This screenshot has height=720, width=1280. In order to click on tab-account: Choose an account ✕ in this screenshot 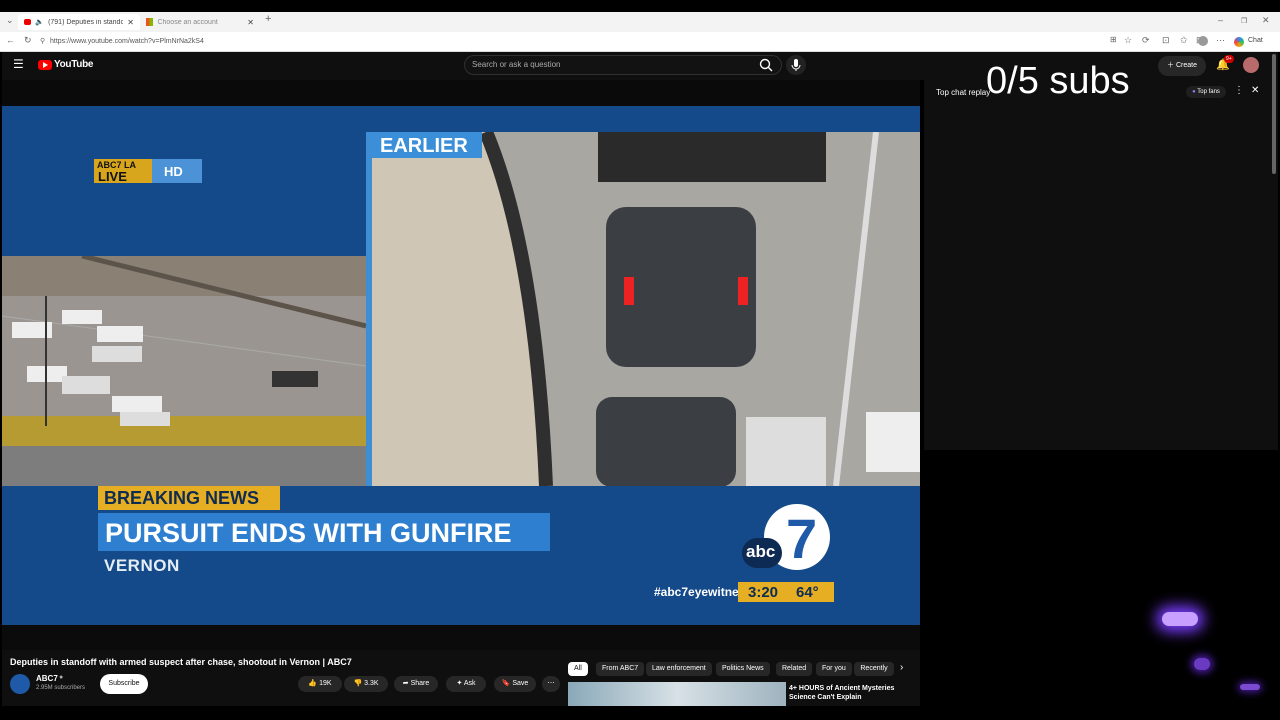, I will do `click(200, 22)`.